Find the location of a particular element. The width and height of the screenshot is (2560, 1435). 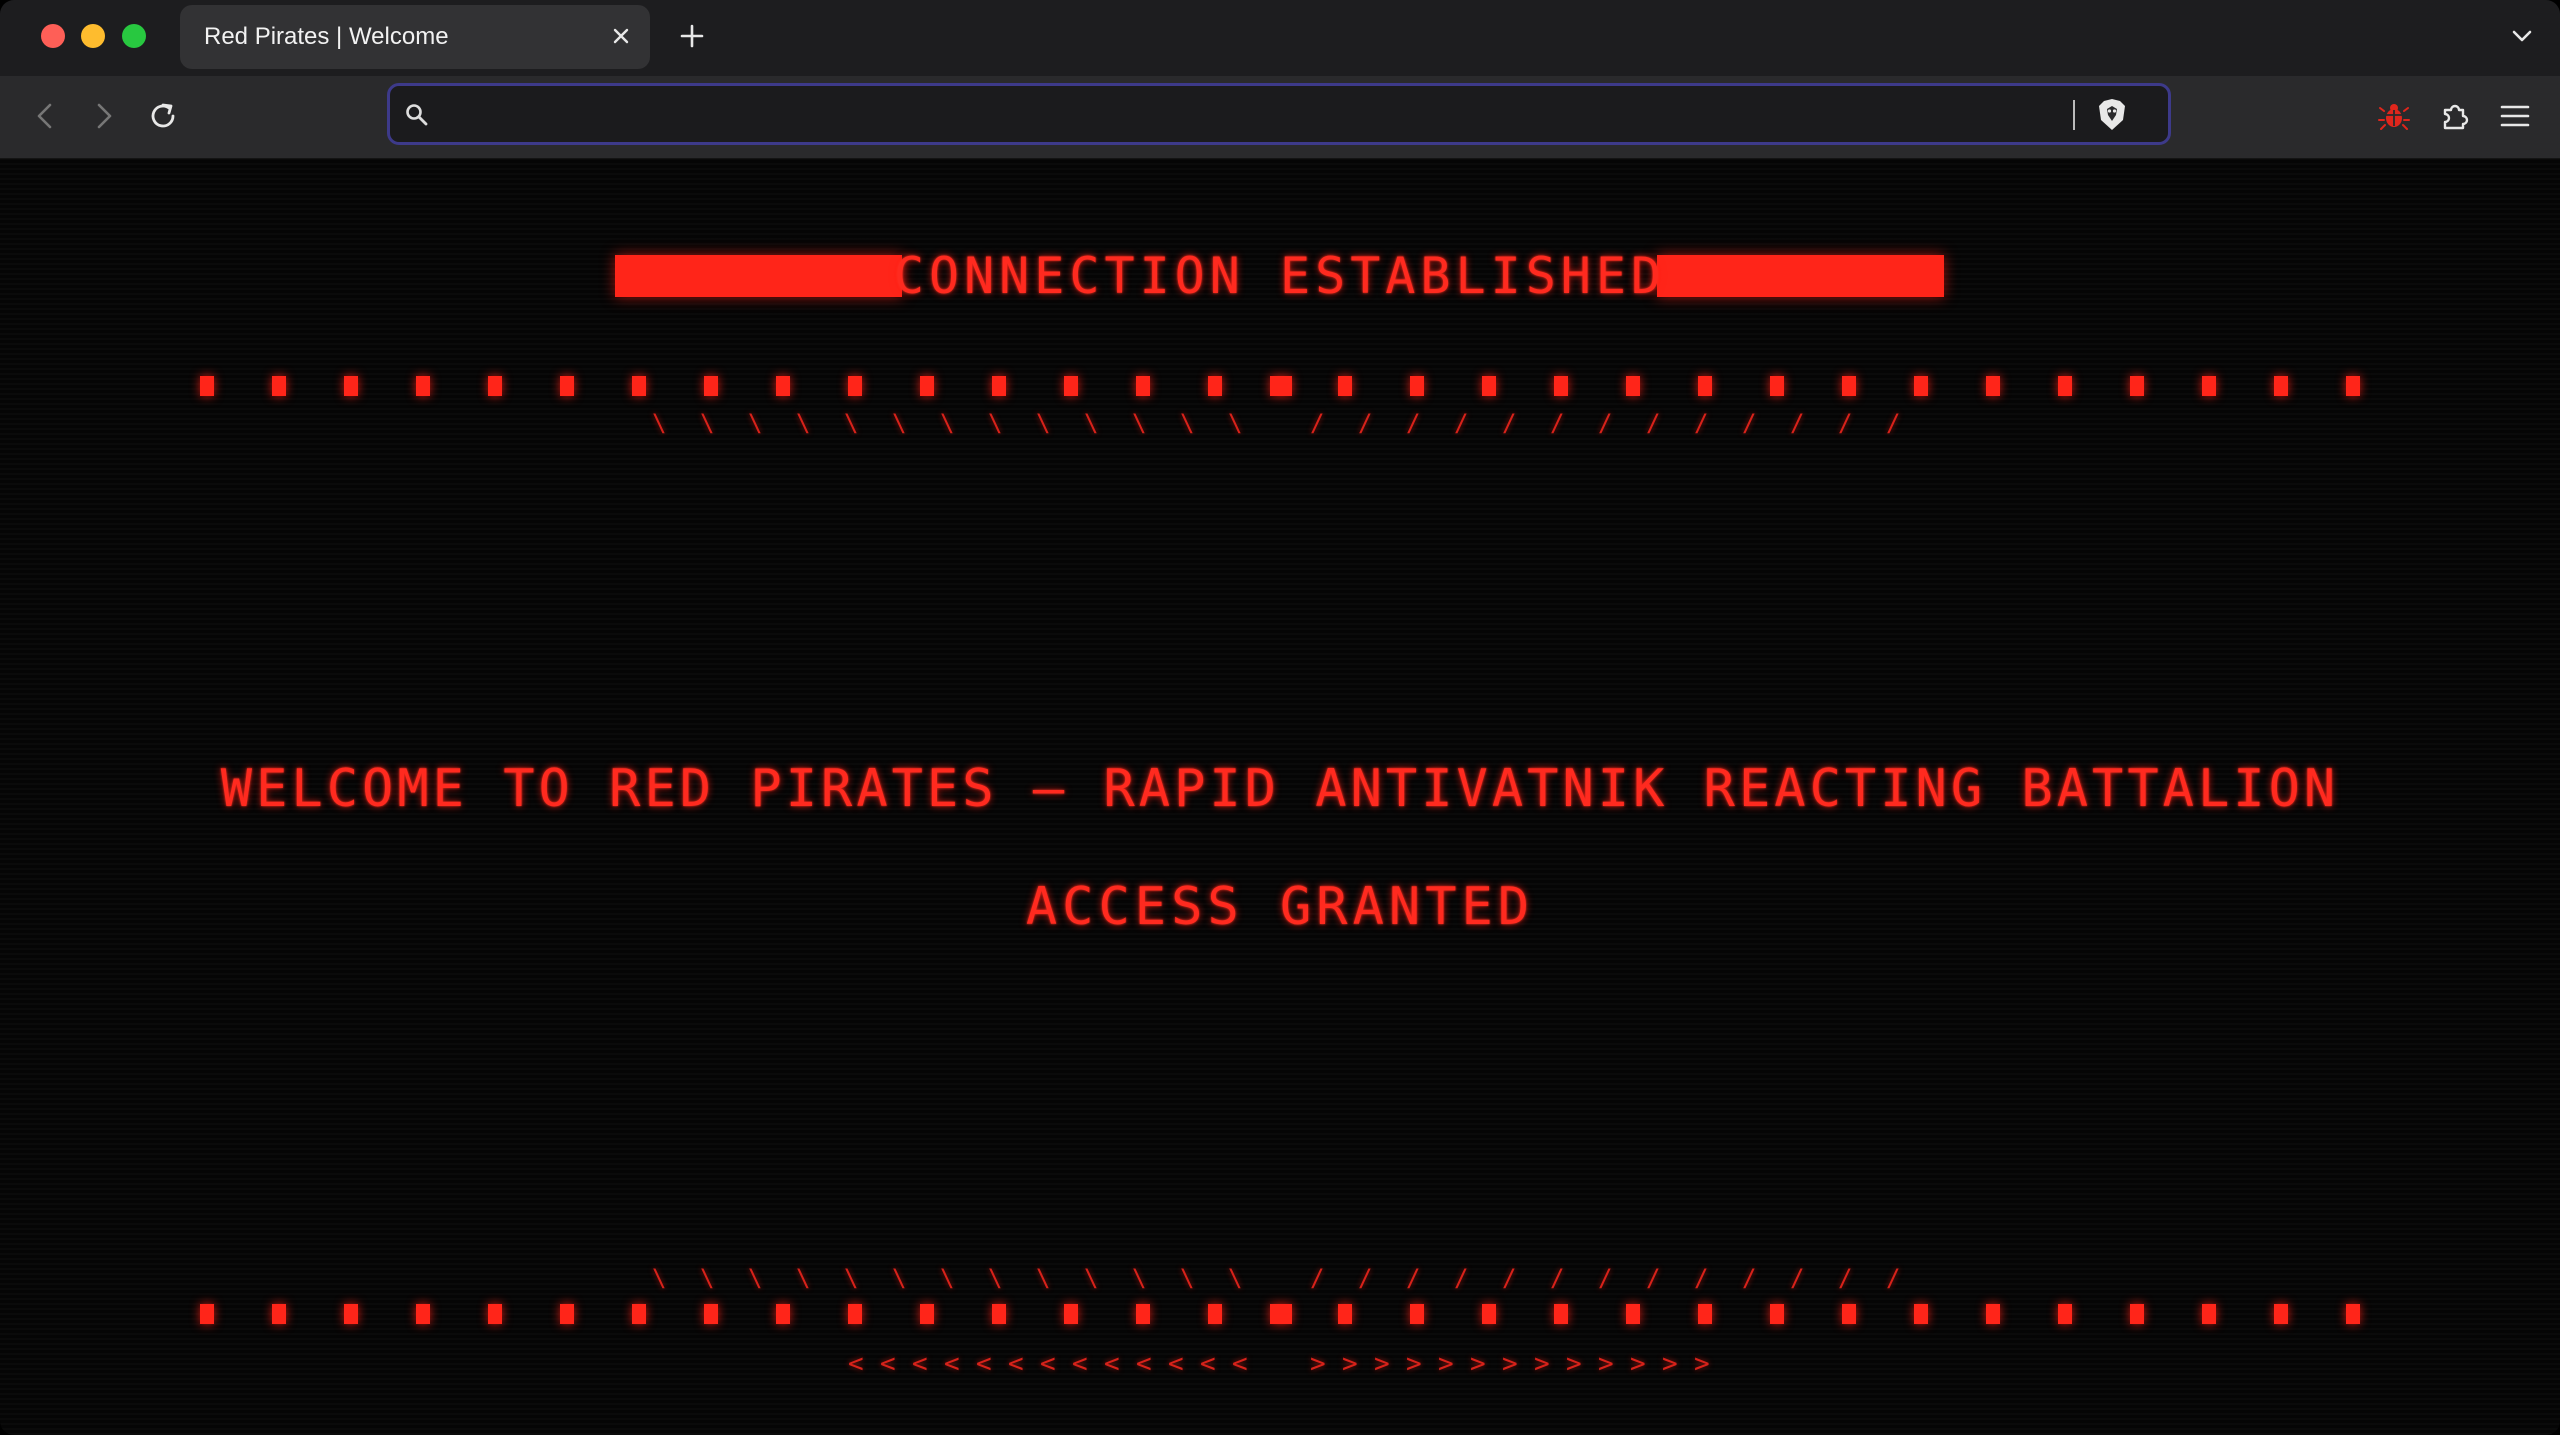

brave-shield-icon is located at coordinates (2112, 115).